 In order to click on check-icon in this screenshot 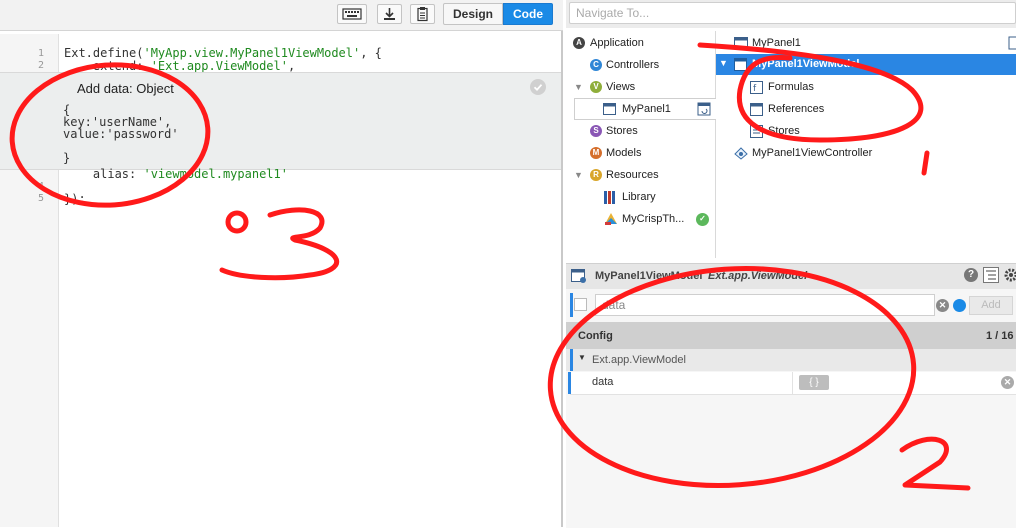, I will do `click(538, 88)`.